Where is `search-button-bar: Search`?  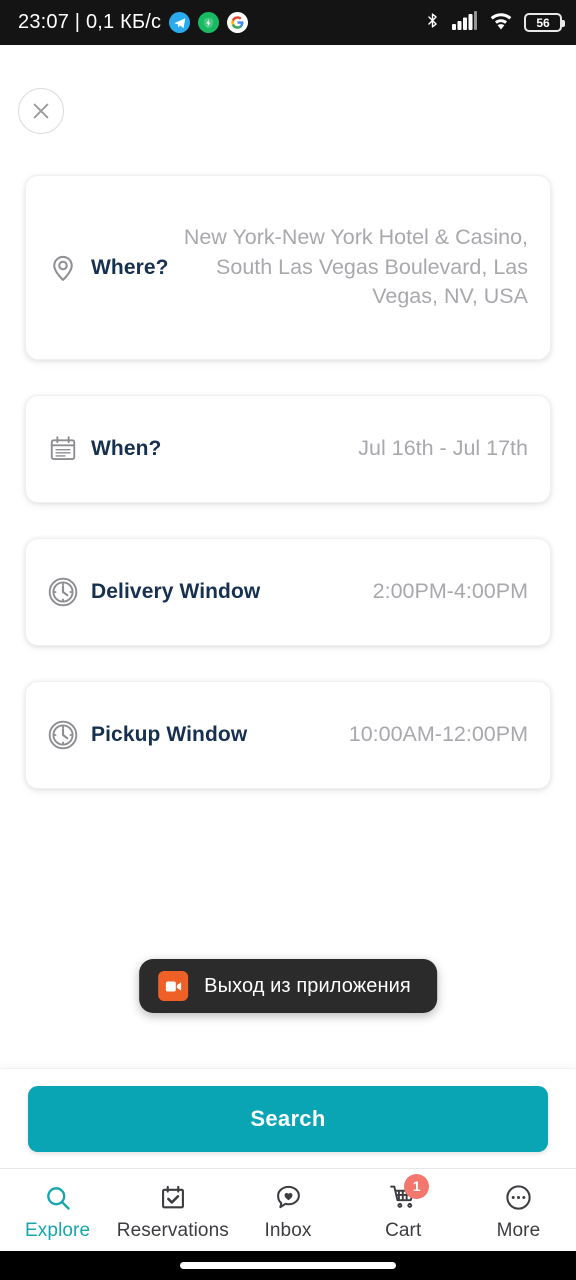
search-button-bar: Search is located at coordinates (288, 1118).